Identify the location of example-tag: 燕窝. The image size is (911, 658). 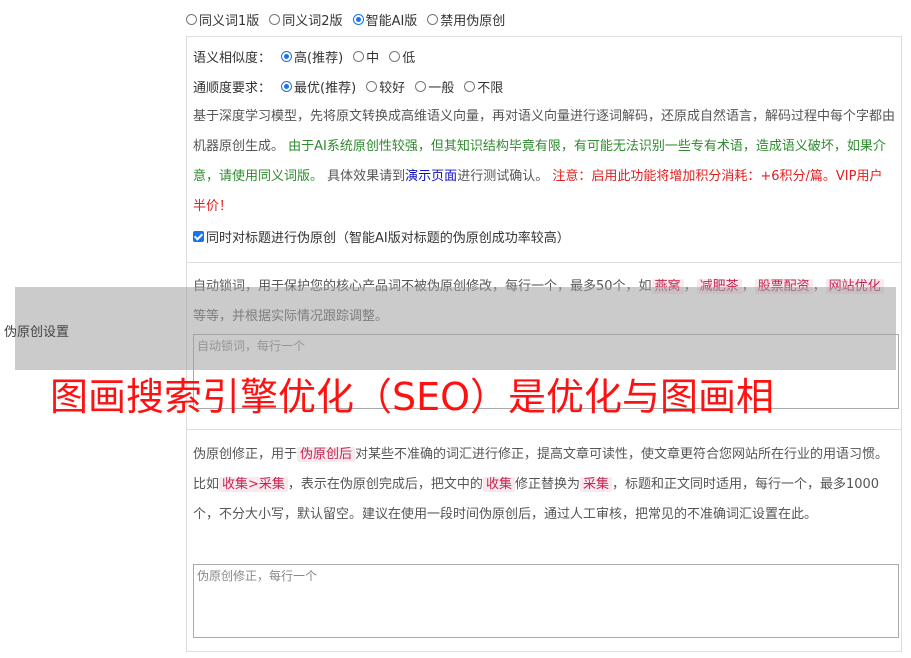
(667, 286).